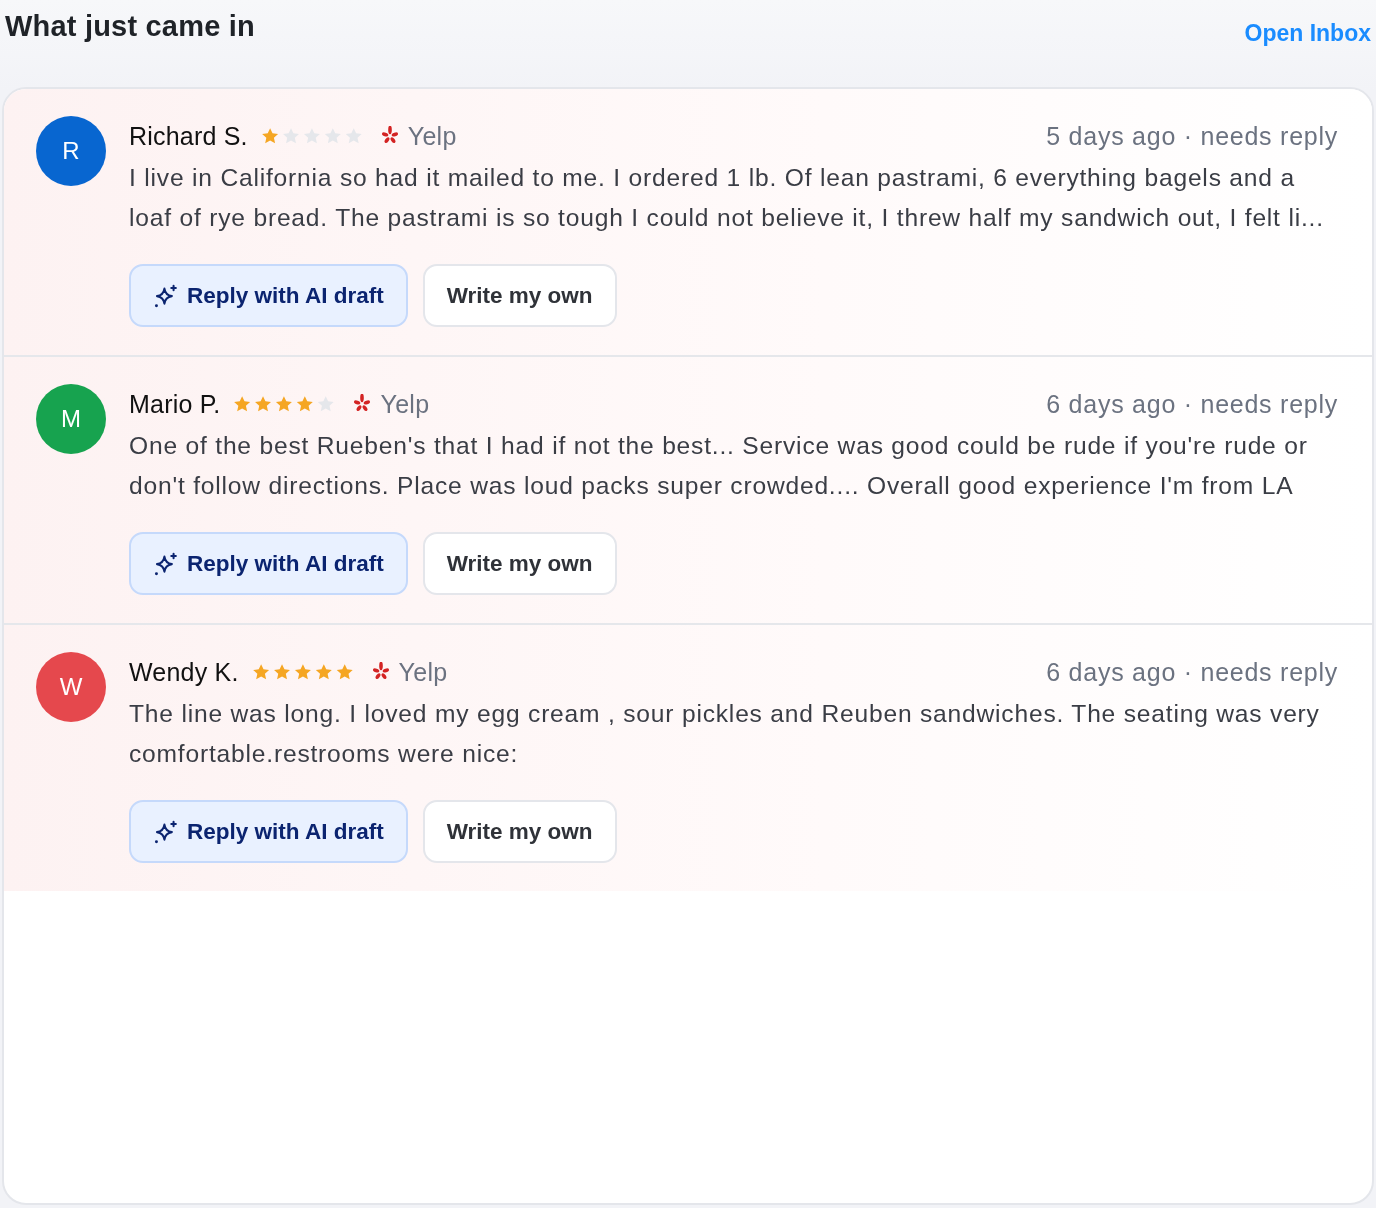  I want to click on avatar-initial: R, so click(71, 151).